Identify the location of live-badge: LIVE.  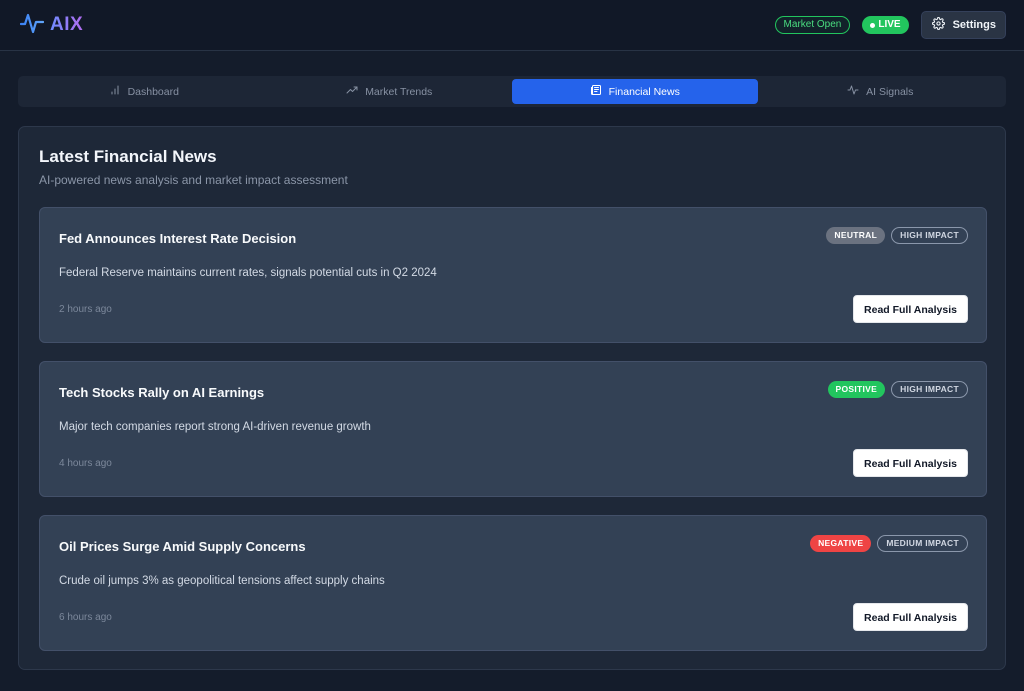
(885, 25).